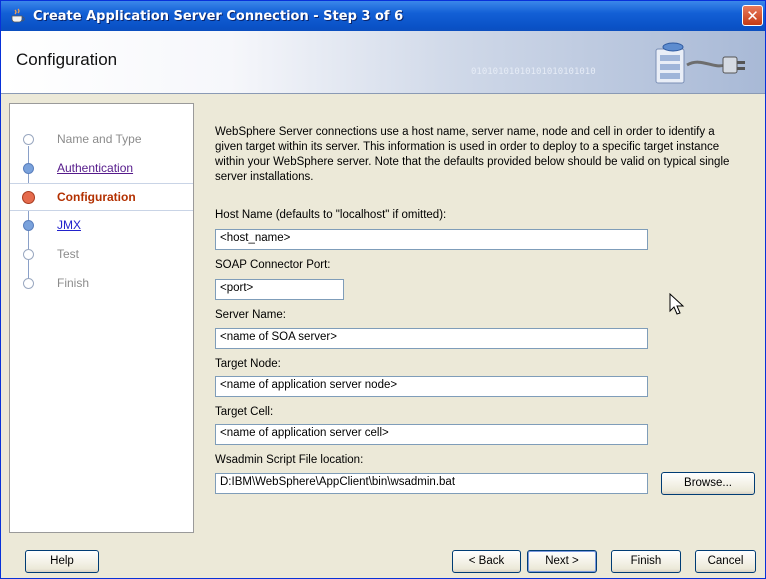  I want to click on page-title: Configuration, so click(67, 59).